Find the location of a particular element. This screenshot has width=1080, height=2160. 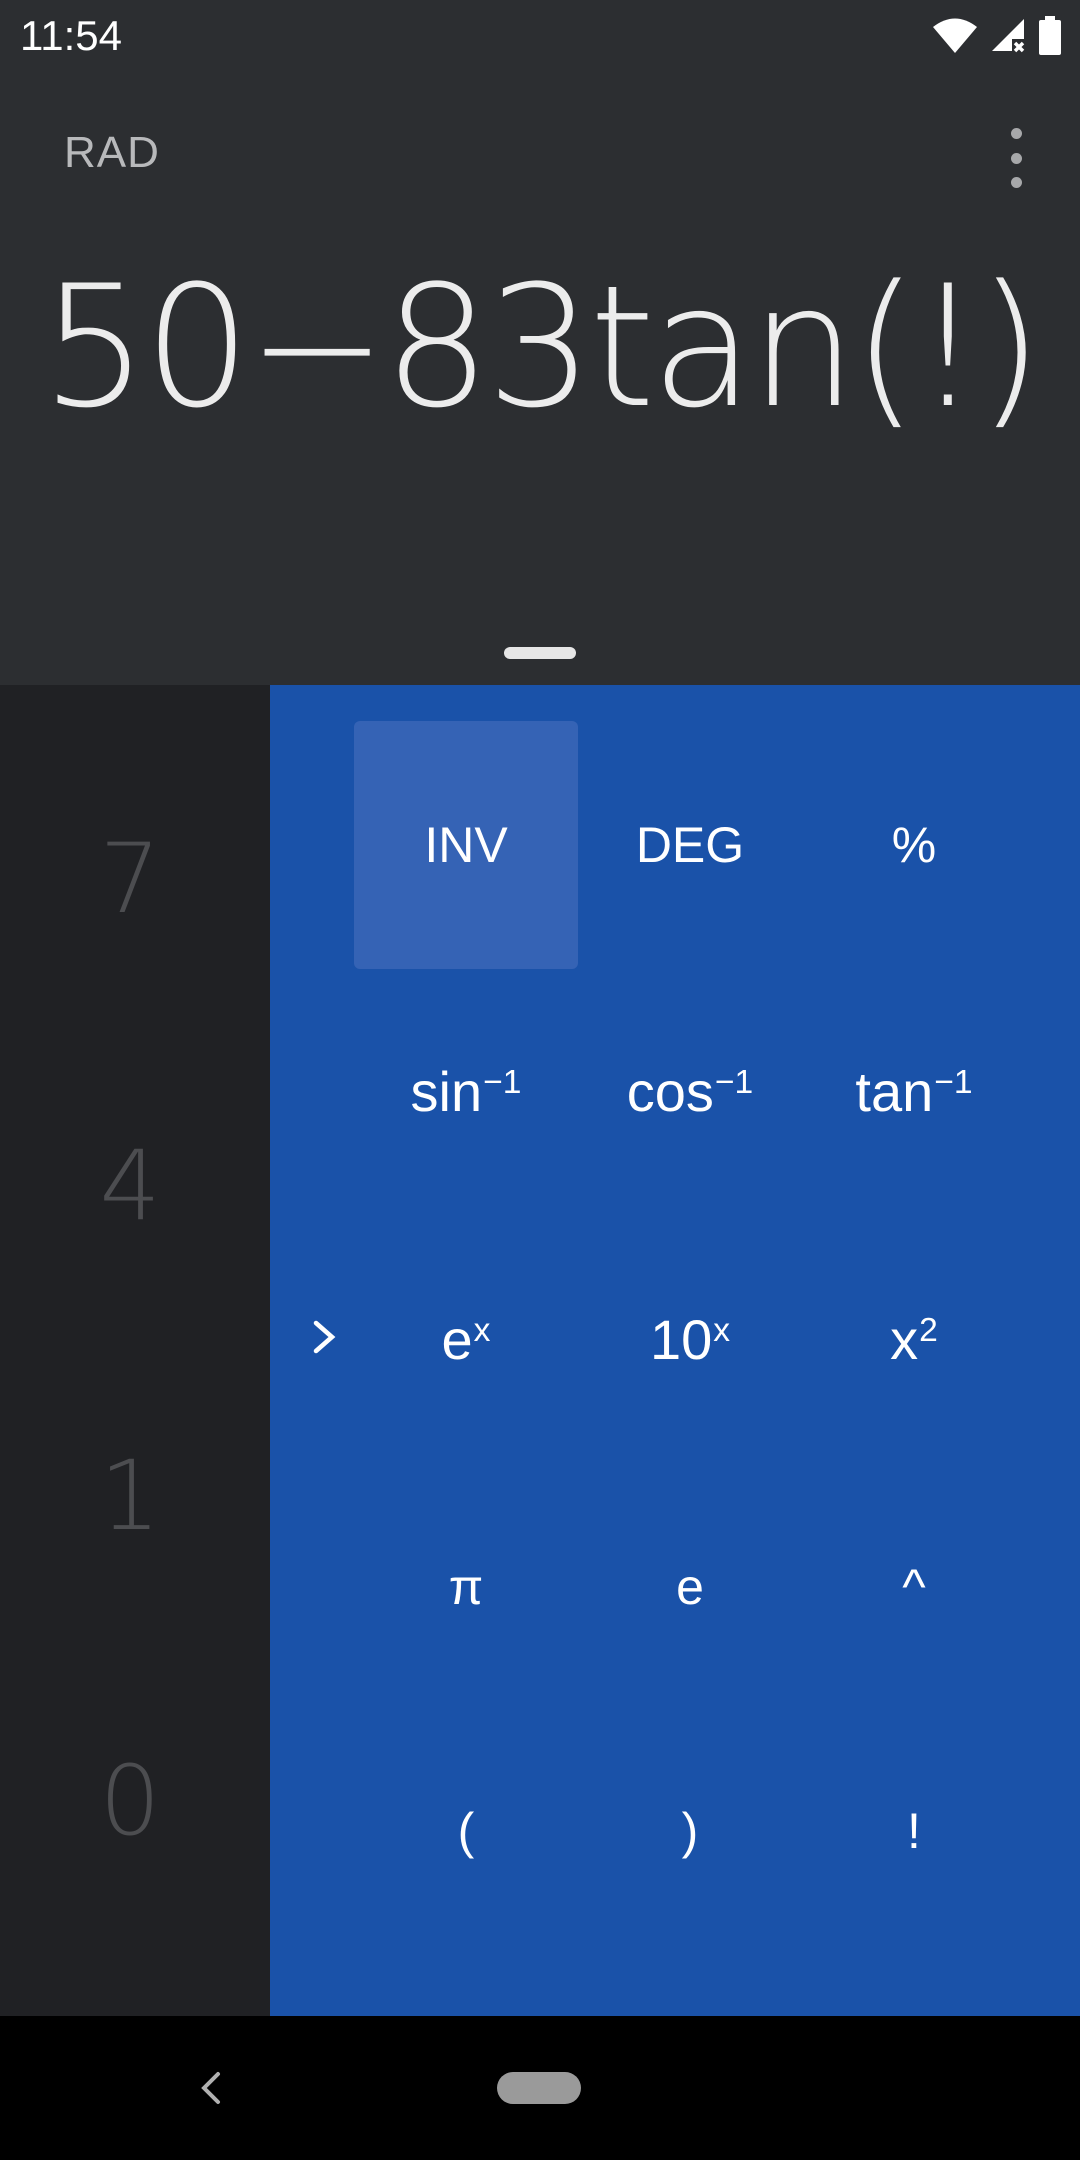

collapse-arrow-icon is located at coordinates (324, 1337).